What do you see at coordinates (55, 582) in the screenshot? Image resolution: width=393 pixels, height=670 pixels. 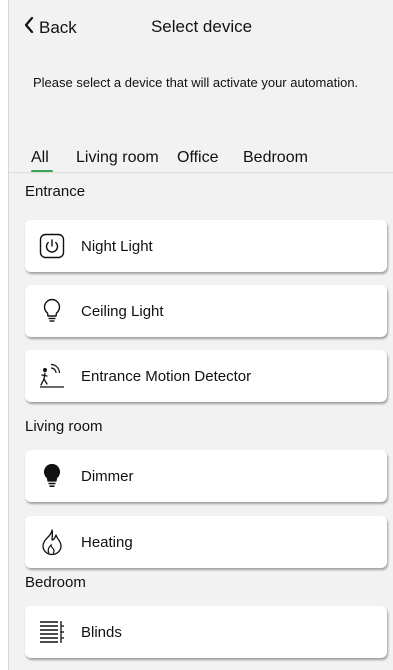 I see `section-bedroom-label: Bedroom` at bounding box center [55, 582].